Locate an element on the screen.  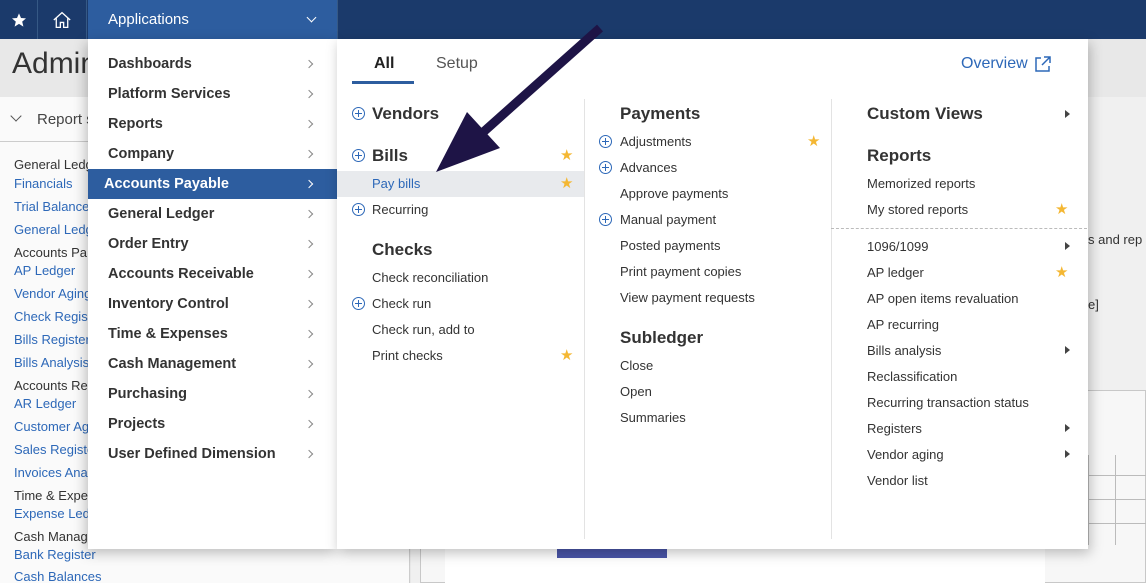
menu-category-time-expenses: Time & Expenses is located at coordinates (212, 334).